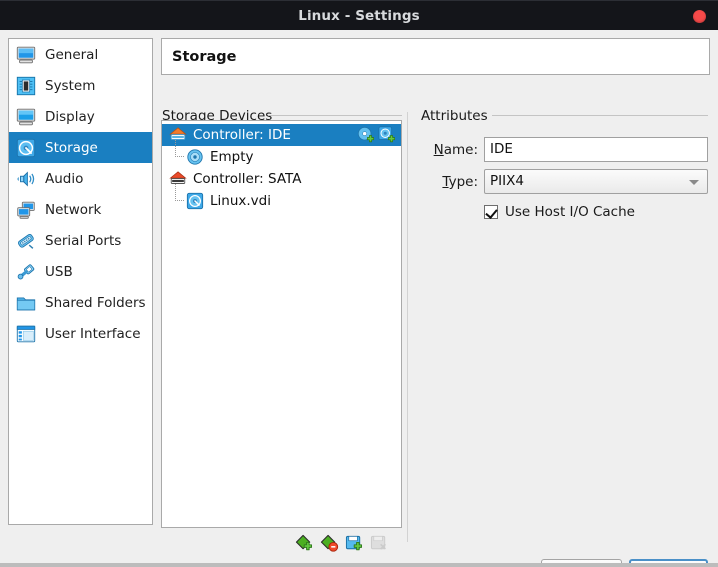 Image resolution: width=718 pixels, height=567 pixels. What do you see at coordinates (379, 543) in the screenshot?
I see `remove-attachment-icon` at bounding box center [379, 543].